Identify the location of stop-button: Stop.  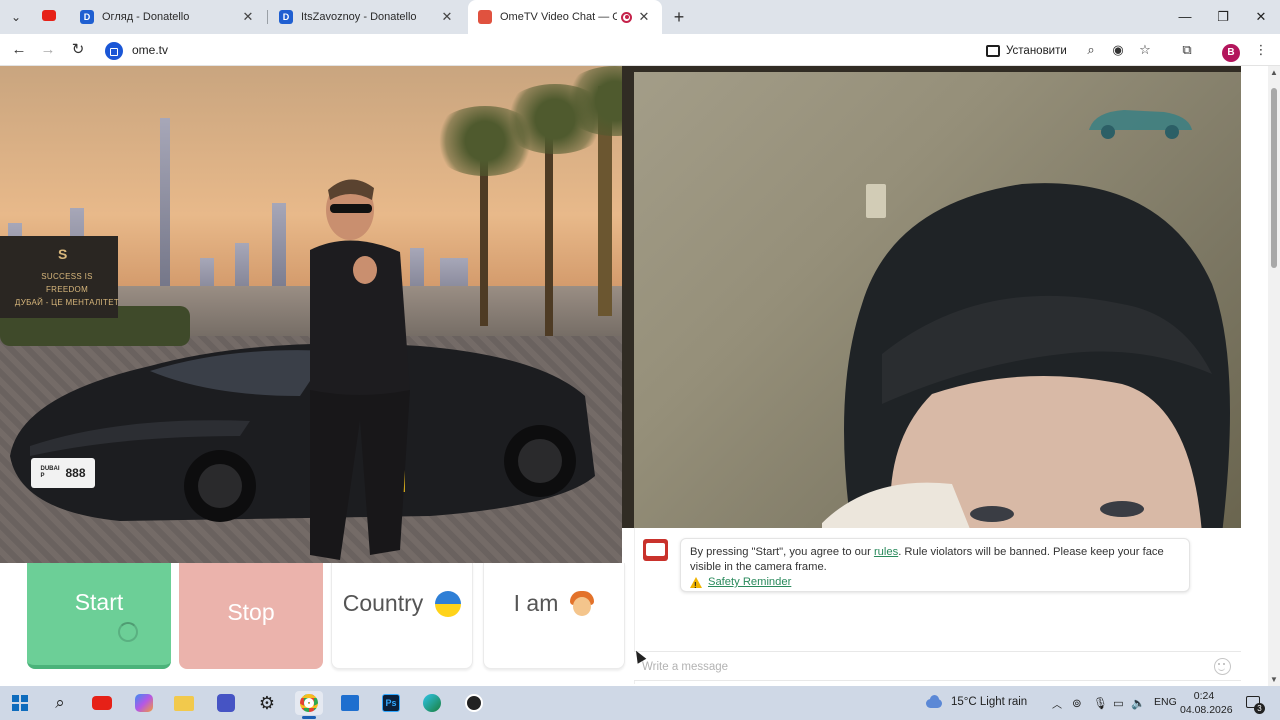
(251, 616).